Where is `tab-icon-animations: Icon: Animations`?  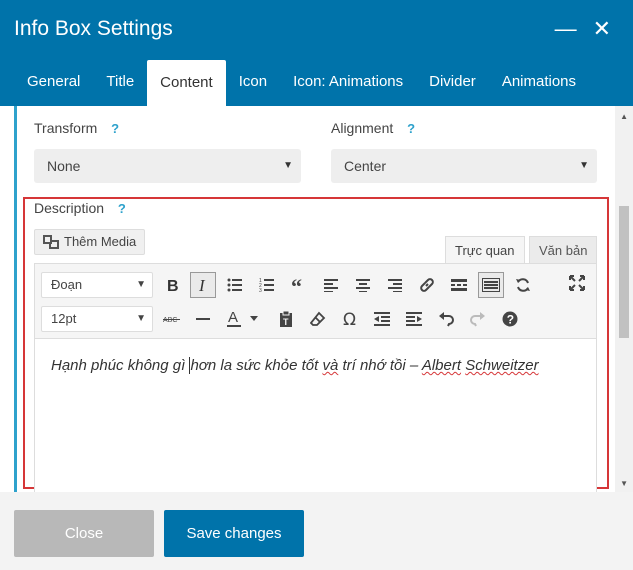 tab-icon-animations: Icon: Animations is located at coordinates (348, 83).